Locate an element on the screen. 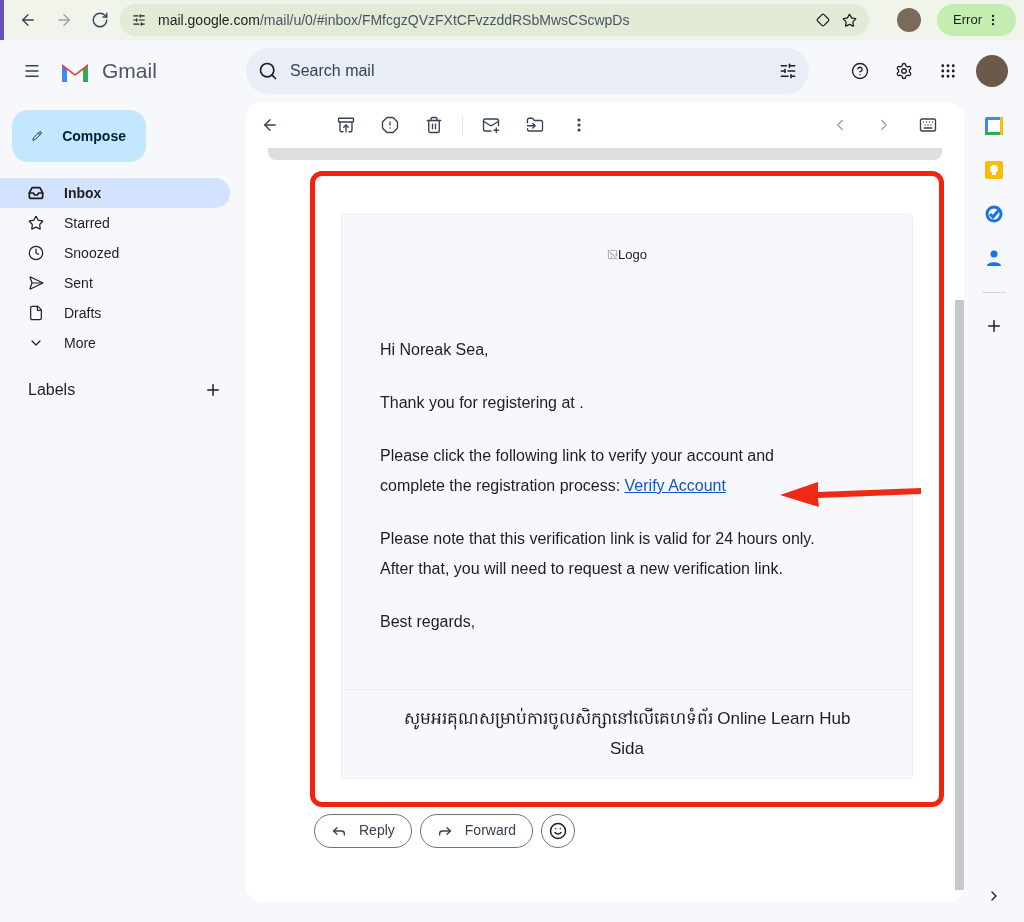  footer-text: Sida is located at coordinates (627, 748).